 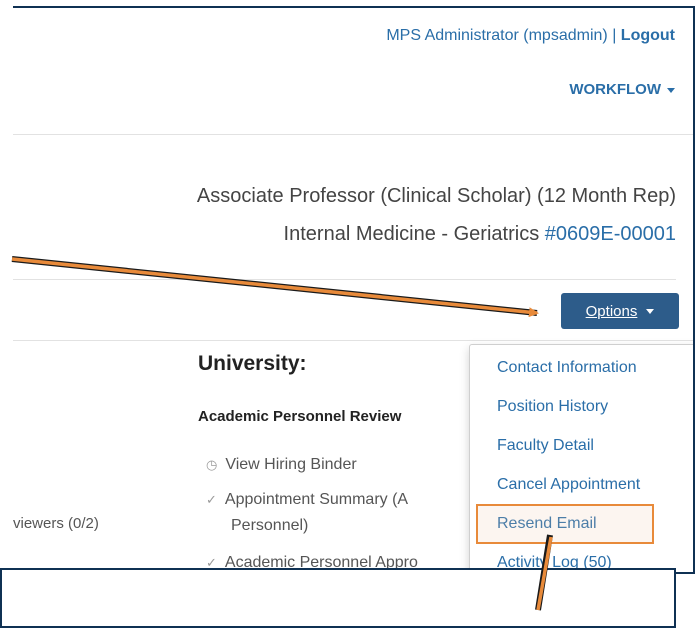 I want to click on pointer-arrow-to-resend-email, so click(x=544, y=573).